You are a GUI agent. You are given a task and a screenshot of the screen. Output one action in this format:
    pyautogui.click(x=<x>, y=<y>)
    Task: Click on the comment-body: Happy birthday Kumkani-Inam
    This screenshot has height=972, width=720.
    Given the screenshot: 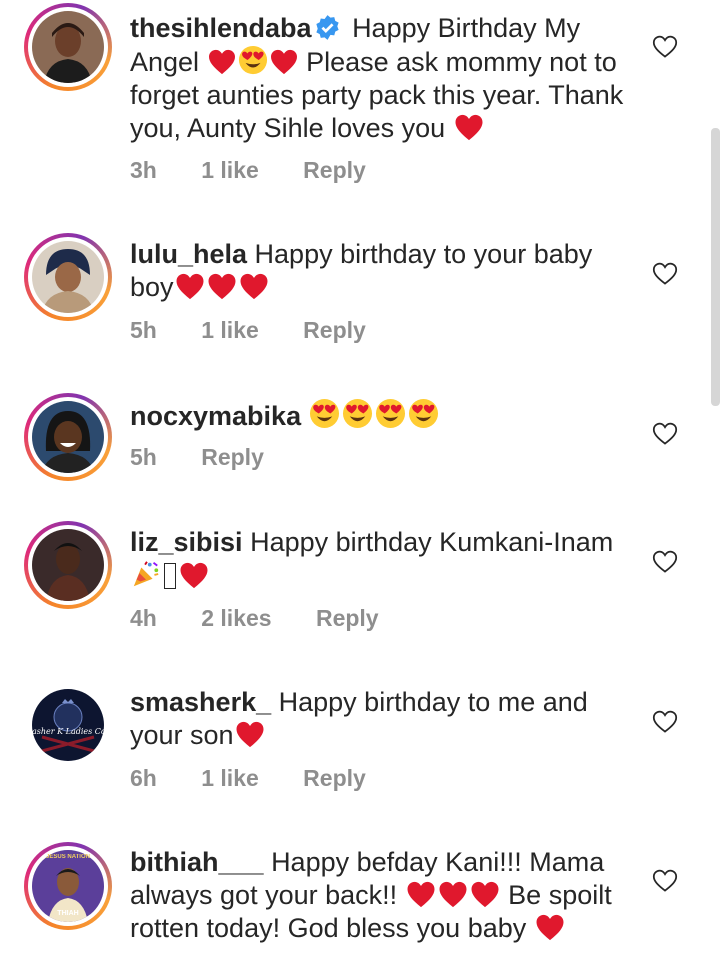 What is the action you would take?
    pyautogui.click(x=432, y=542)
    